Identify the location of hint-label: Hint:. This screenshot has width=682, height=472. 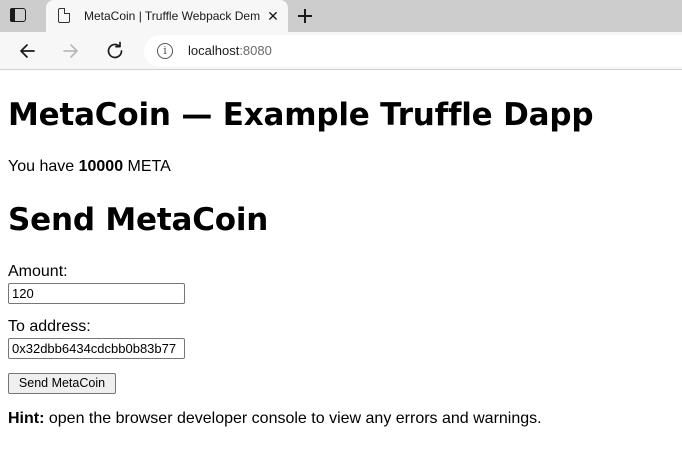
(26, 418).